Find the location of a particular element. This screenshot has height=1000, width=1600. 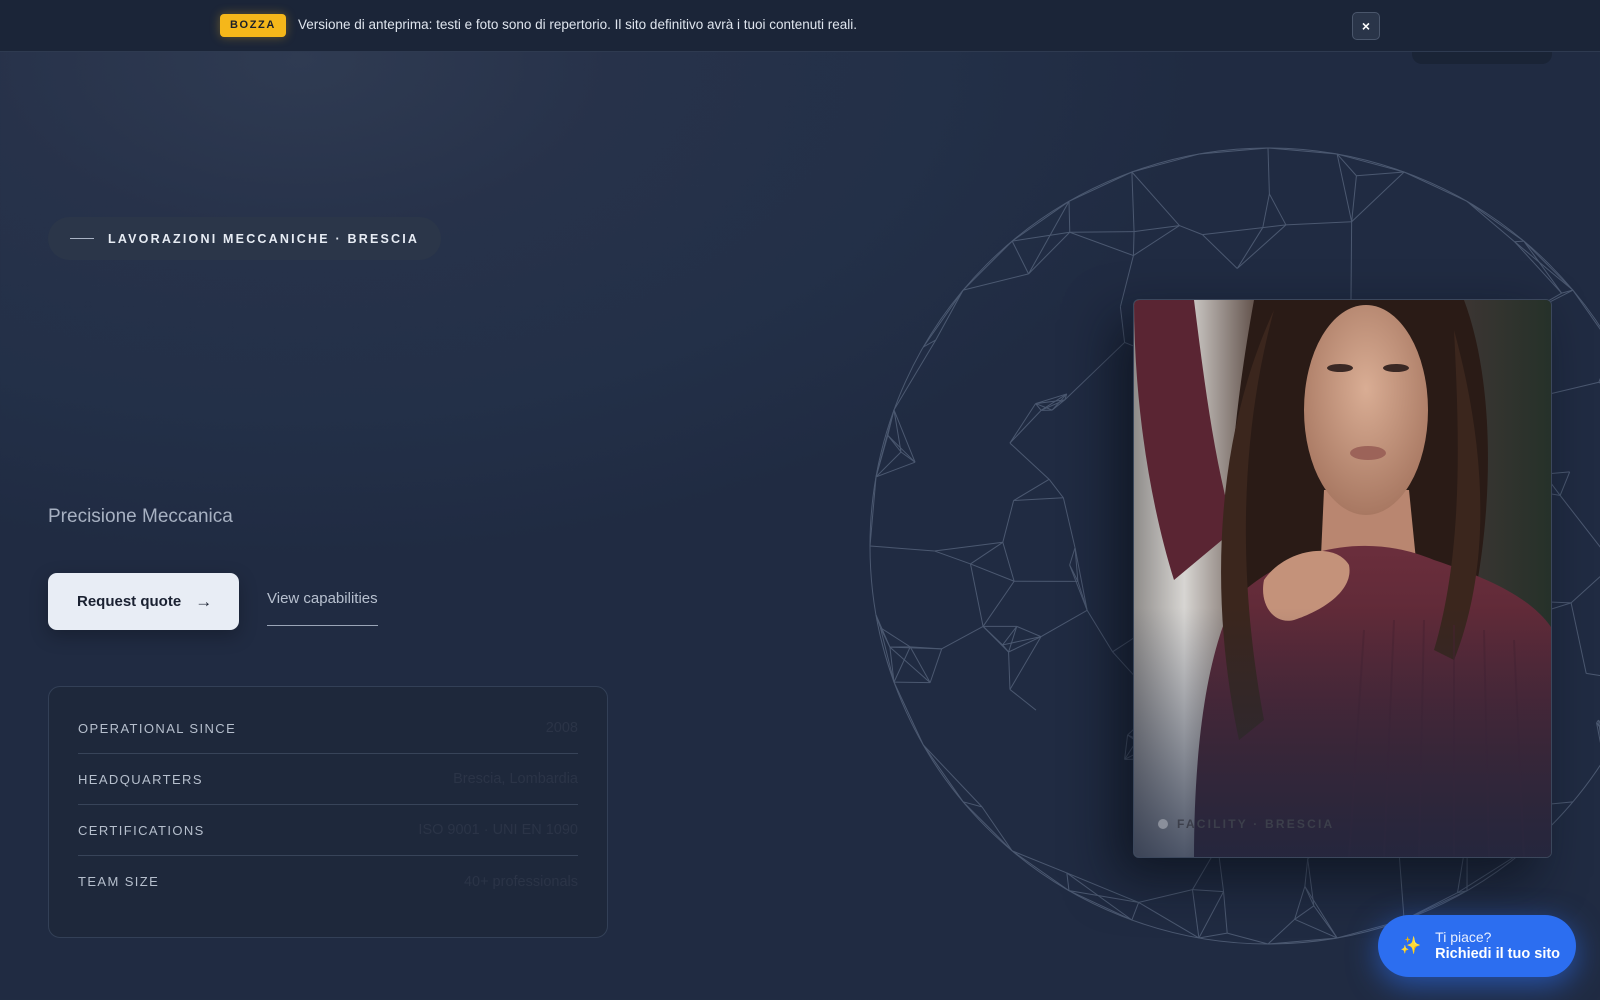

hero-eyebrow: LAVORAZIONI MECCANICHE · BRESCIA is located at coordinates (245, 238).